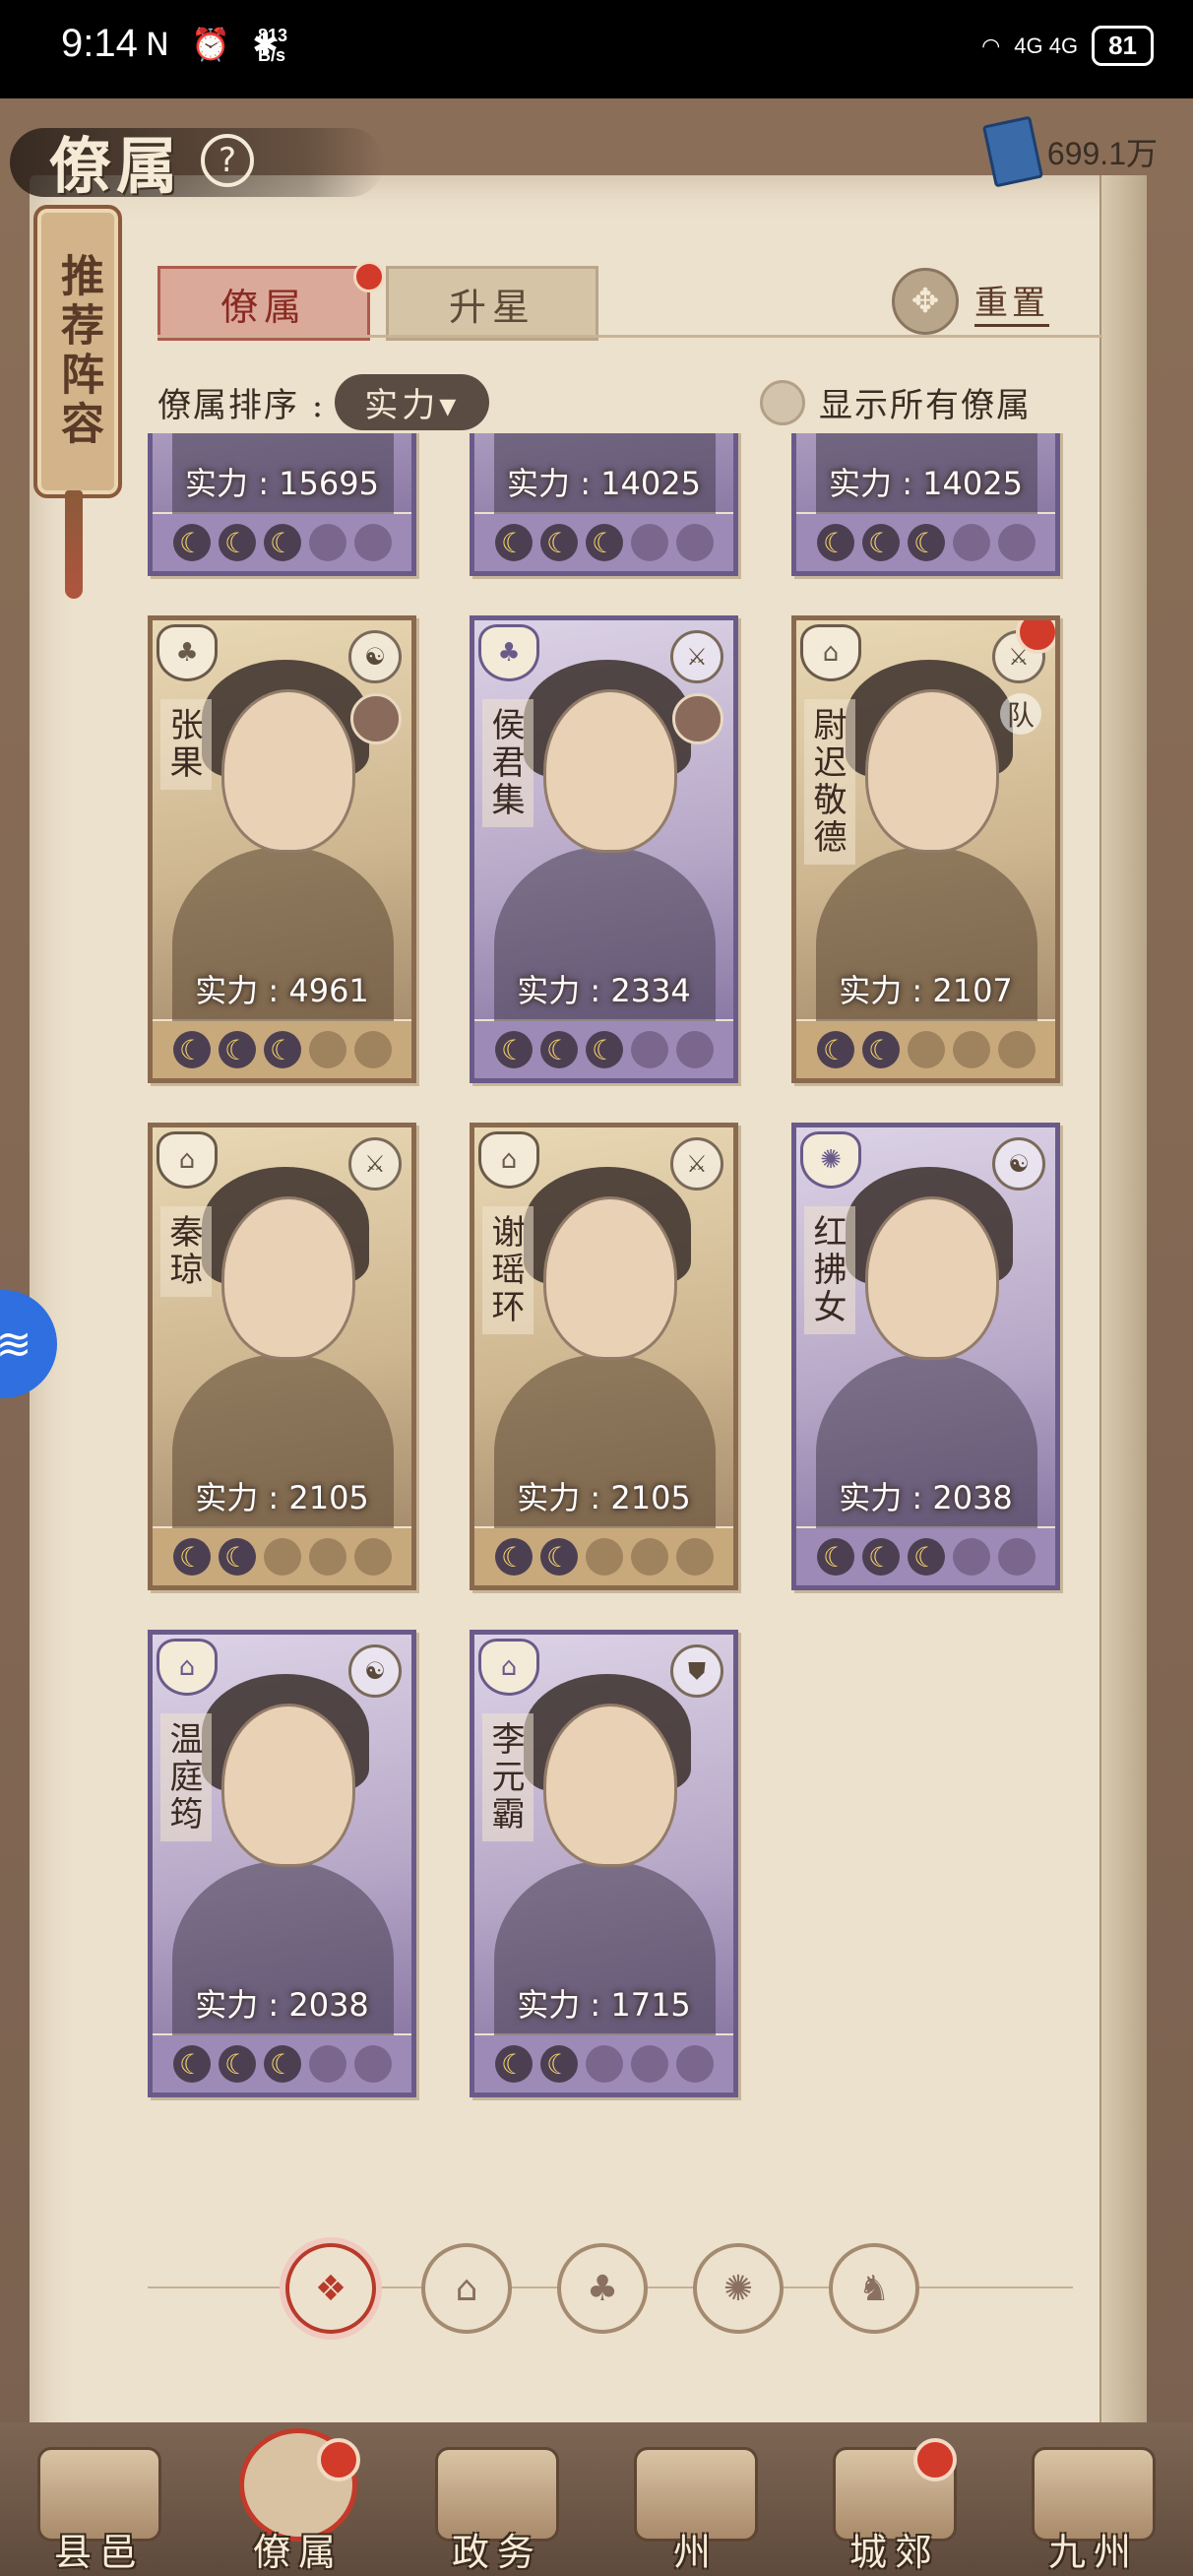 This screenshot has height=2576, width=1193. I want to click on show-all-radio, so click(782, 402).